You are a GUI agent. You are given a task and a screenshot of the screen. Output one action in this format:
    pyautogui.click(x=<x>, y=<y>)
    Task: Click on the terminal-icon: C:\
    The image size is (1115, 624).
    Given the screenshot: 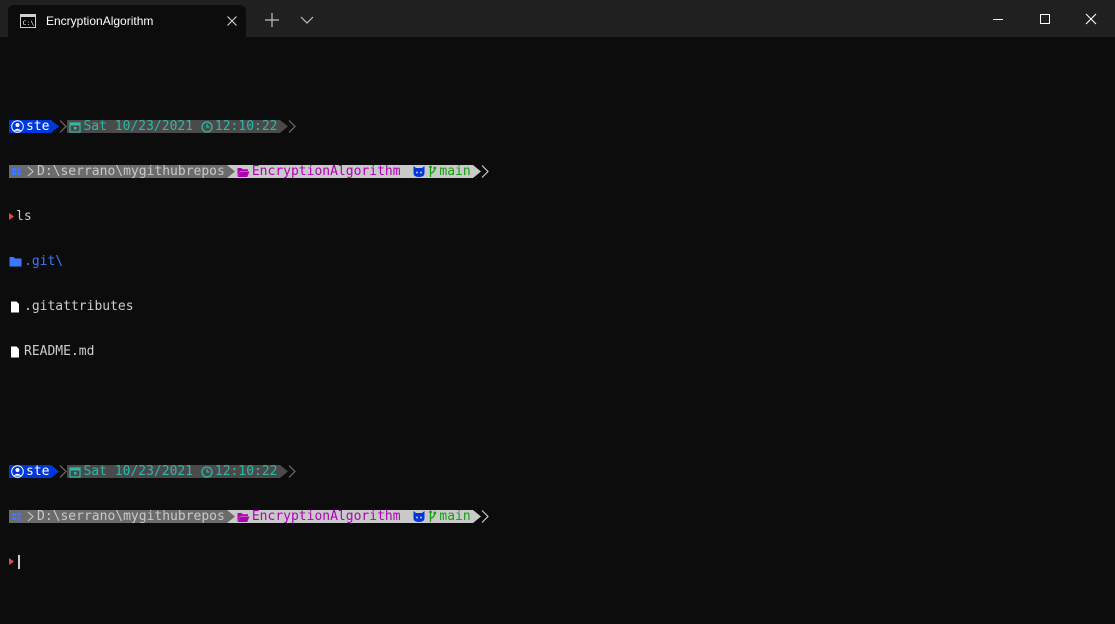 What is the action you would take?
    pyautogui.click(x=28, y=21)
    